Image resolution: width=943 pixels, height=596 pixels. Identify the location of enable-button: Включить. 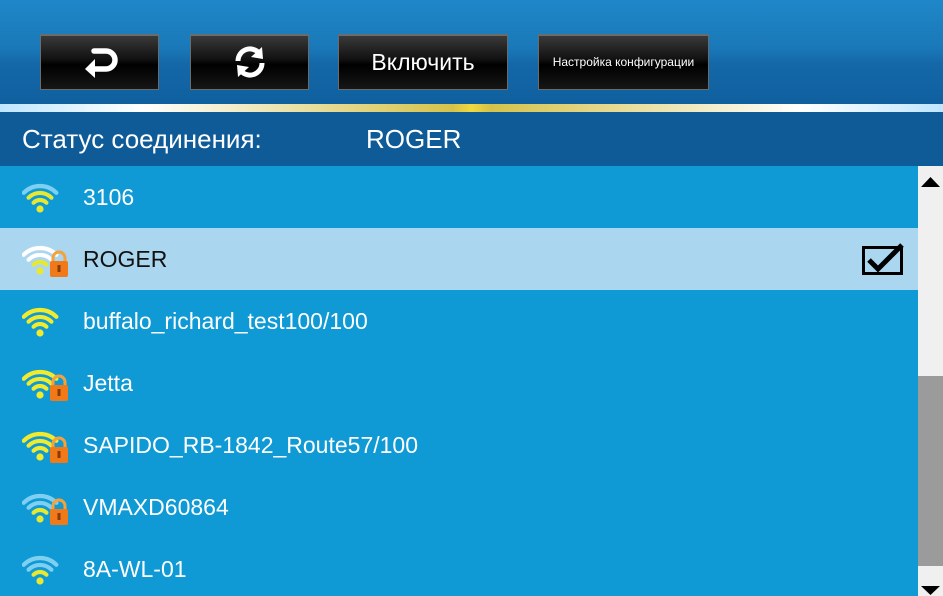
(423, 62).